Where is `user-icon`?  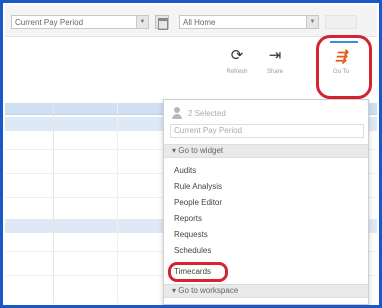 user-icon is located at coordinates (177, 113).